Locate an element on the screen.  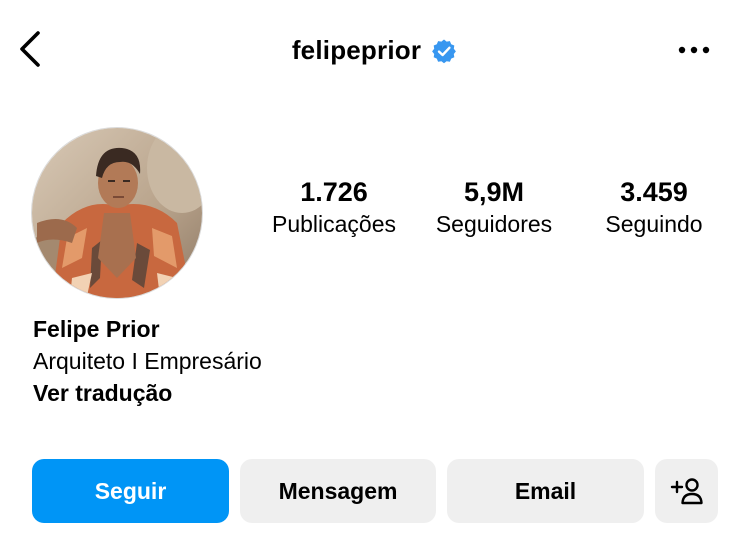
followers-label: Seguidores is located at coordinates (494, 224).